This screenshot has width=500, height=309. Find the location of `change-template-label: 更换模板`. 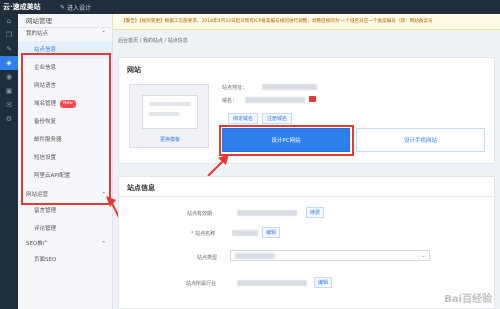

change-template-label: 更换模板 is located at coordinates (170, 139).